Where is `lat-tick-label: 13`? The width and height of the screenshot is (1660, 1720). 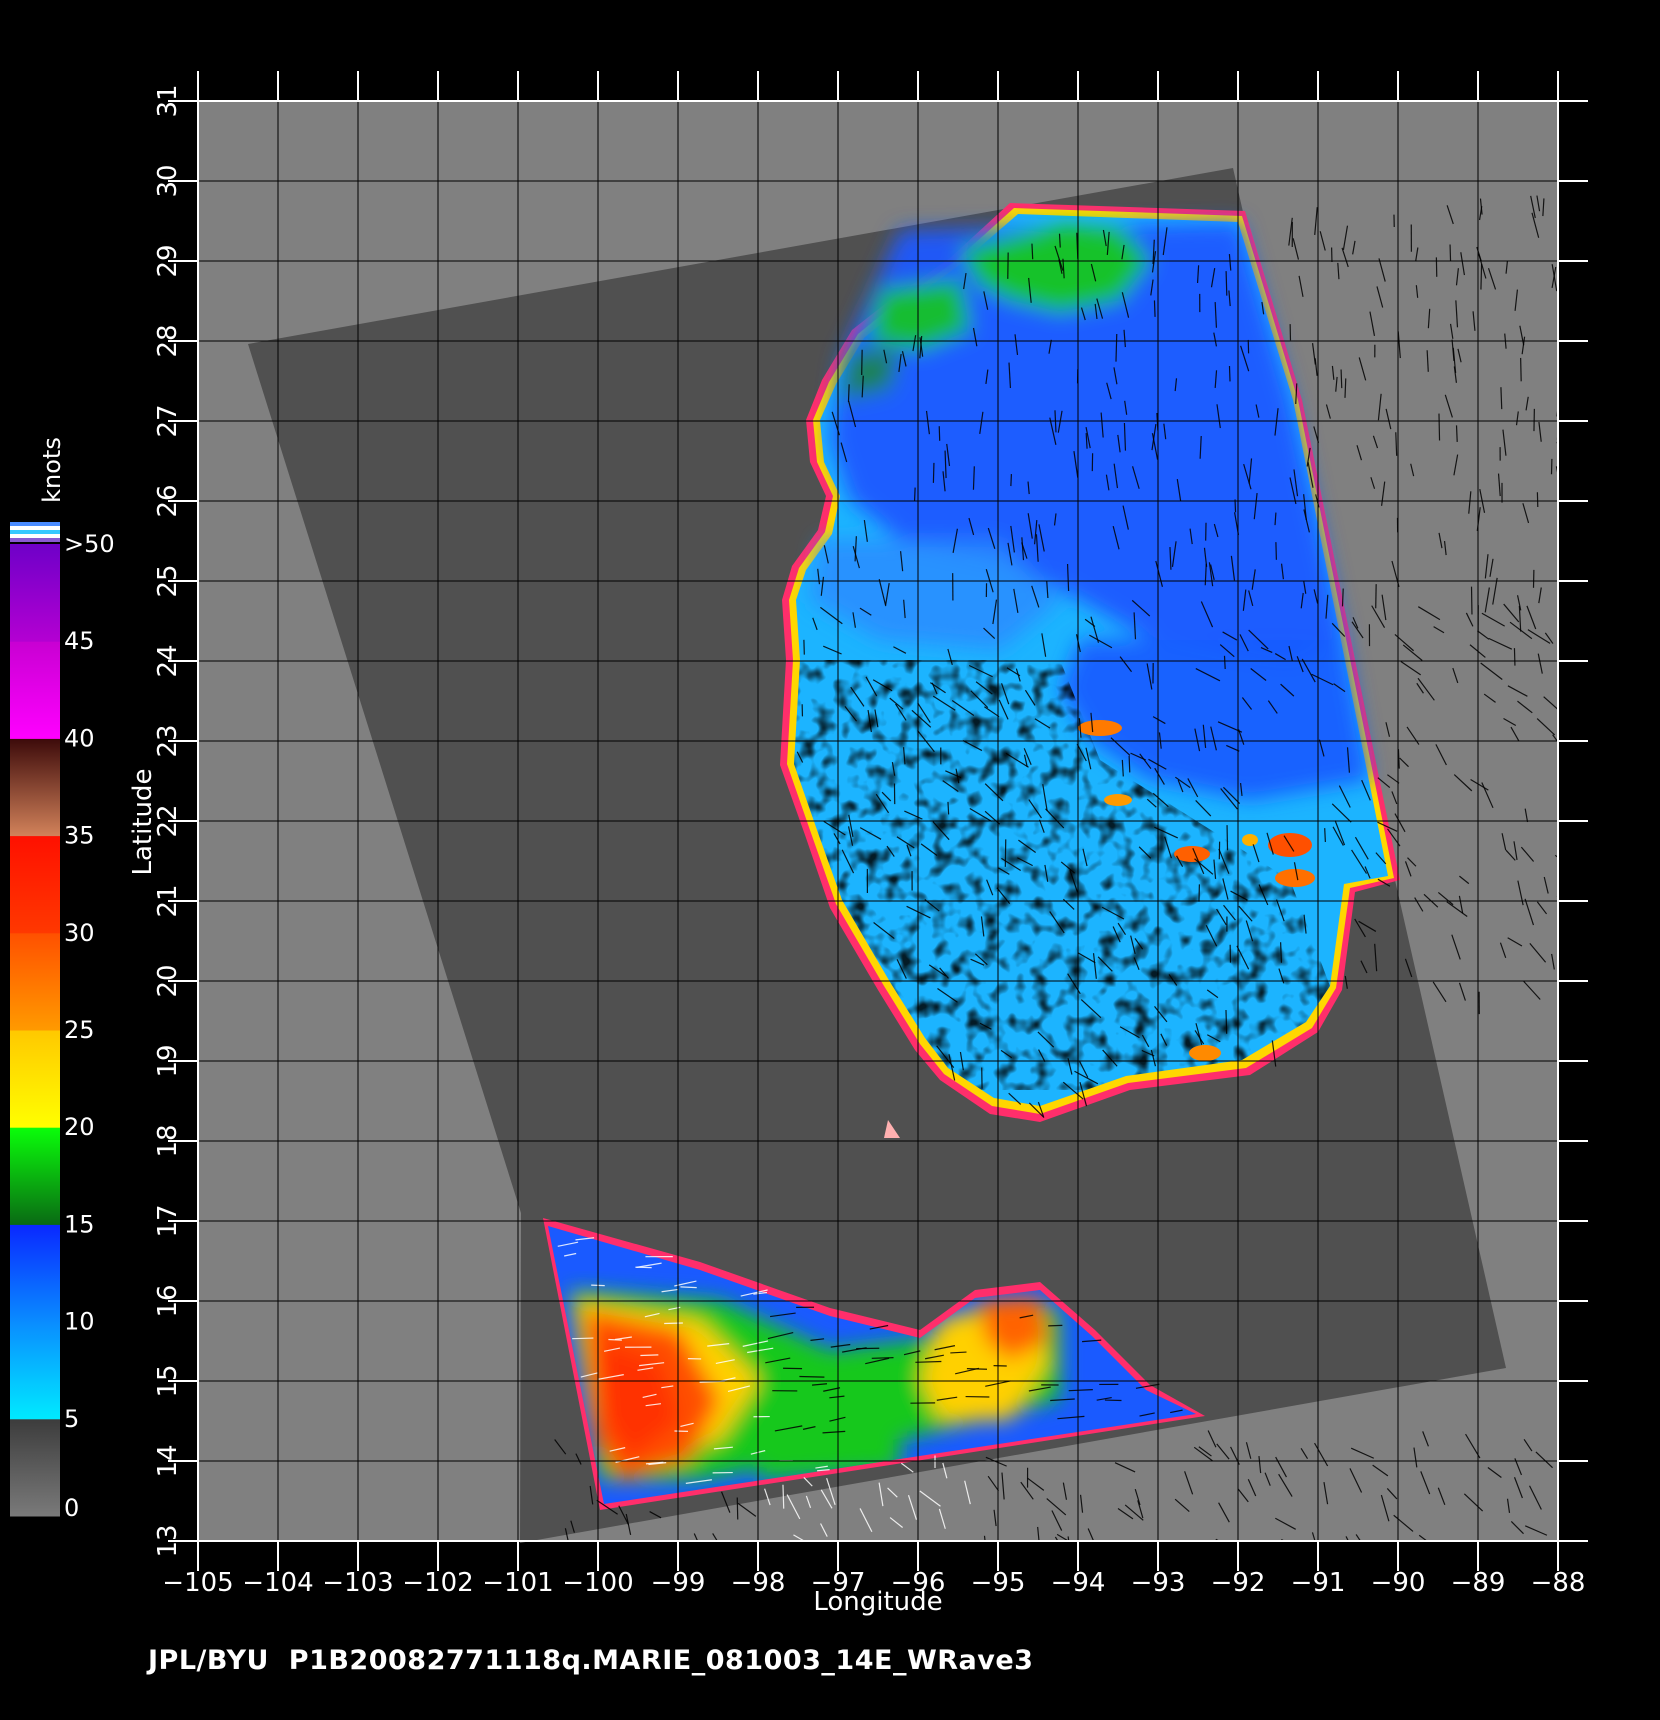 lat-tick-label: 13 is located at coordinates (168, 1540).